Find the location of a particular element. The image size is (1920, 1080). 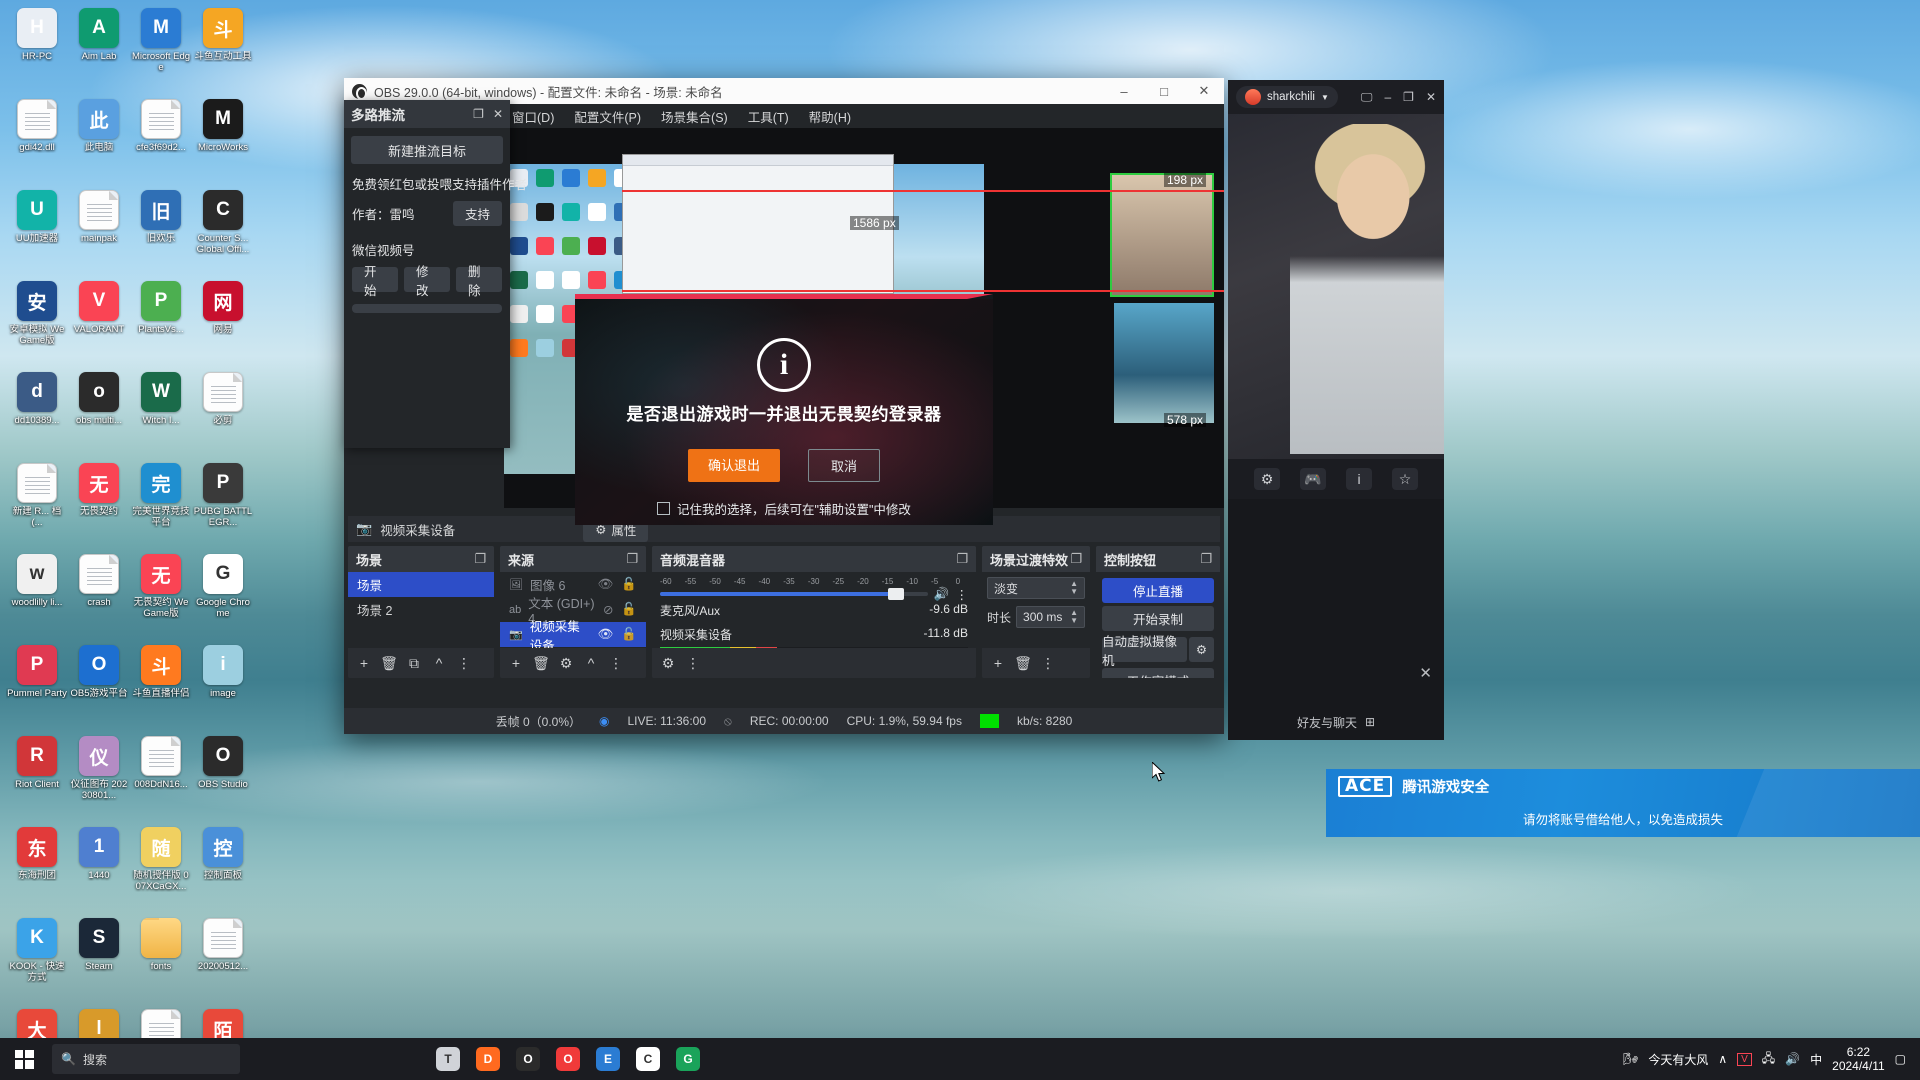

cancel-button: 取消 is located at coordinates (844, 465).